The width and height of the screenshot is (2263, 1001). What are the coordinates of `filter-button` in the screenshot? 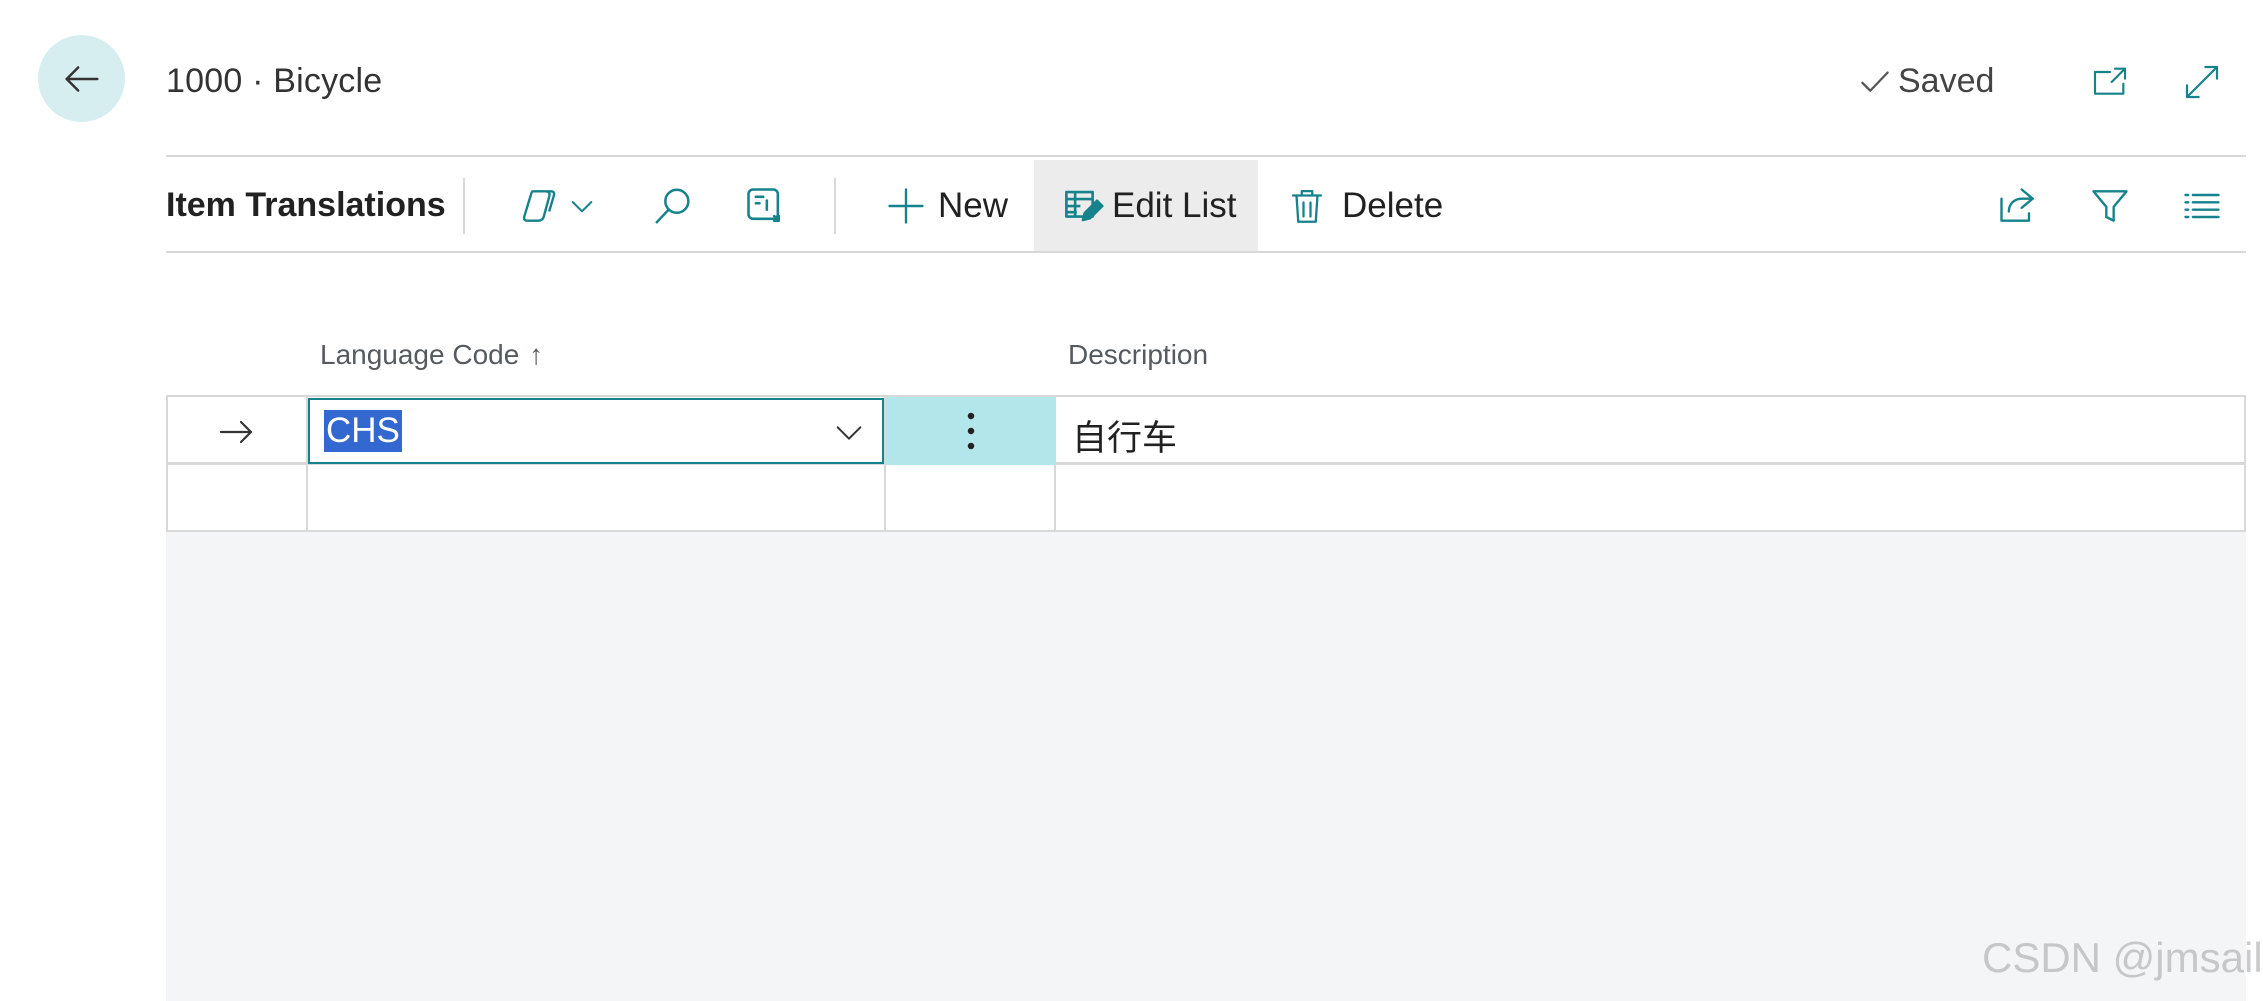 It's located at (2112, 206).